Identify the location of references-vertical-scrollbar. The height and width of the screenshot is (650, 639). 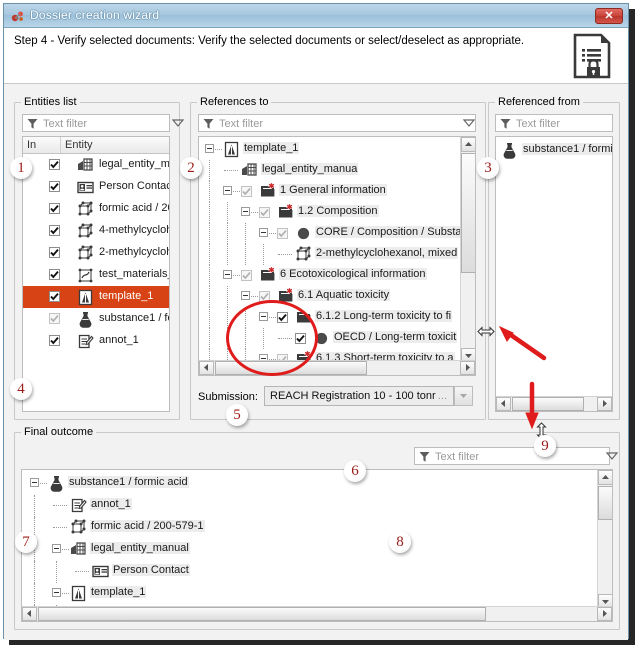
(467, 250).